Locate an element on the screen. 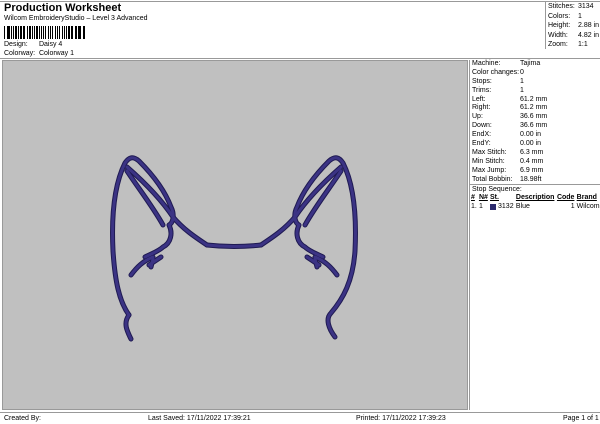 Image resolution: width=600 pixels, height=424 pixels. stat-label: Height: is located at coordinates (559, 25).